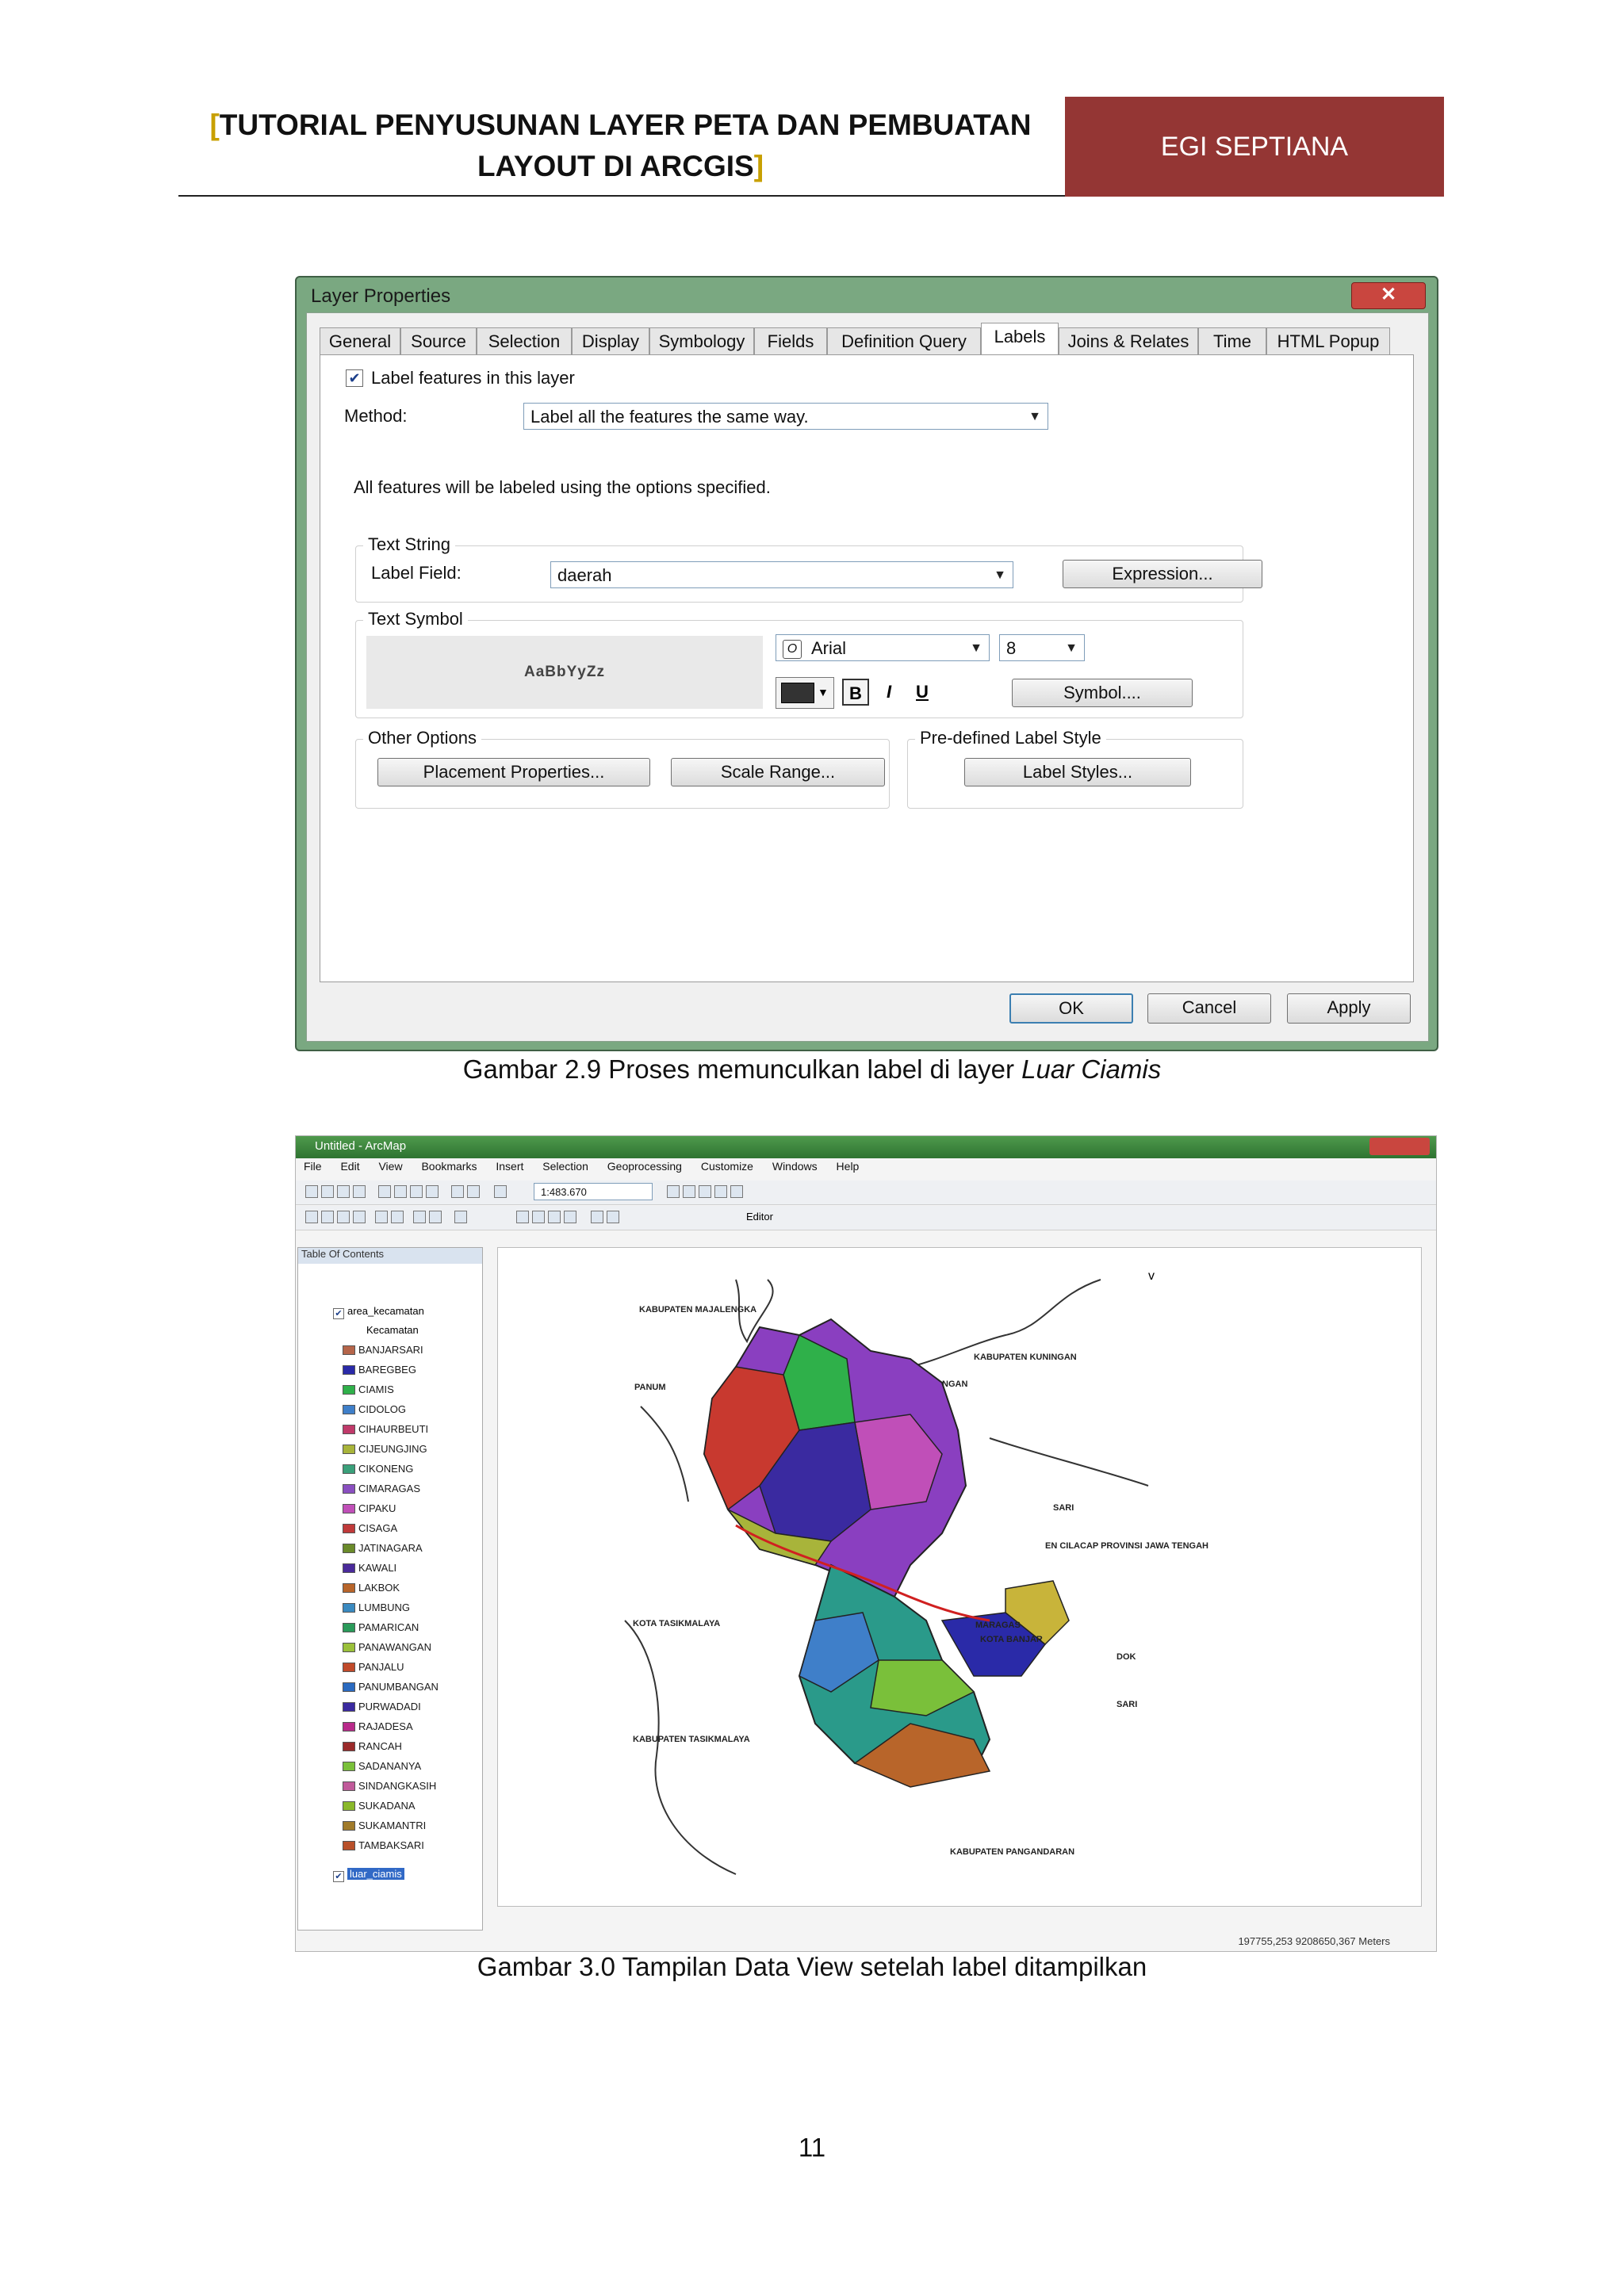 This screenshot has width=1624, height=2296. I want to click on legend-item: CIMARAGAS, so click(391, 1489).